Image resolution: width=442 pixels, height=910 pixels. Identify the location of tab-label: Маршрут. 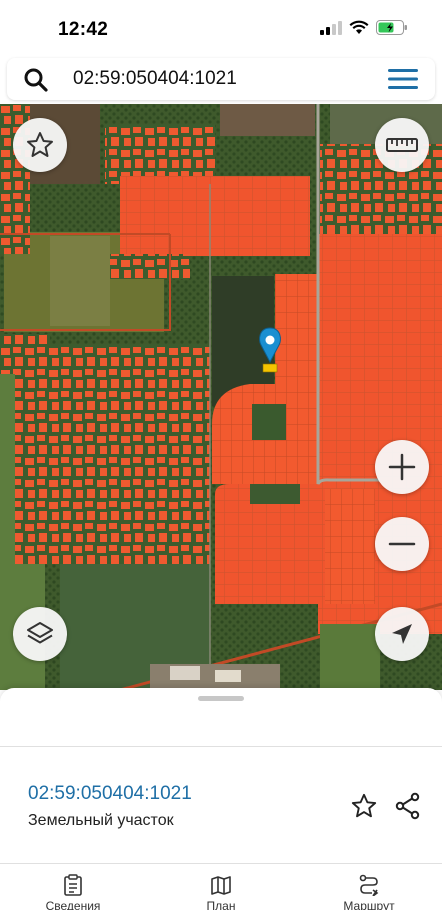
(369, 904).